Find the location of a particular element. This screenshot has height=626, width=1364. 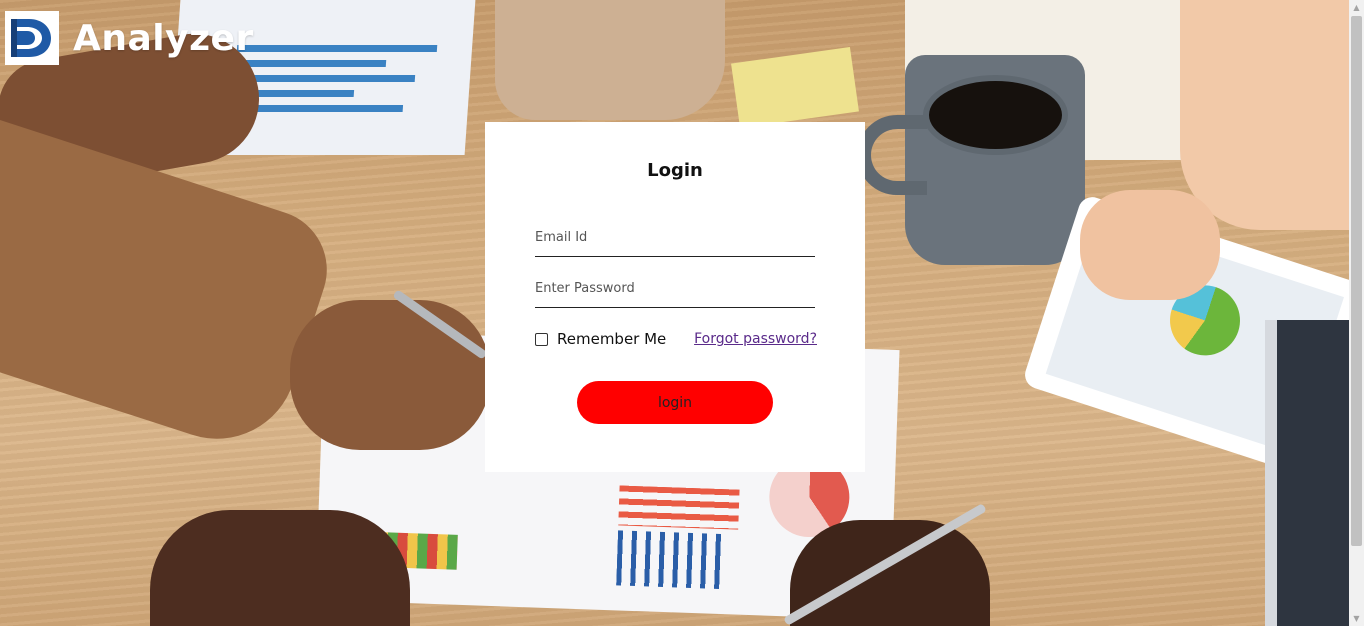

logo: Analyzer is located at coordinates (129, 38).